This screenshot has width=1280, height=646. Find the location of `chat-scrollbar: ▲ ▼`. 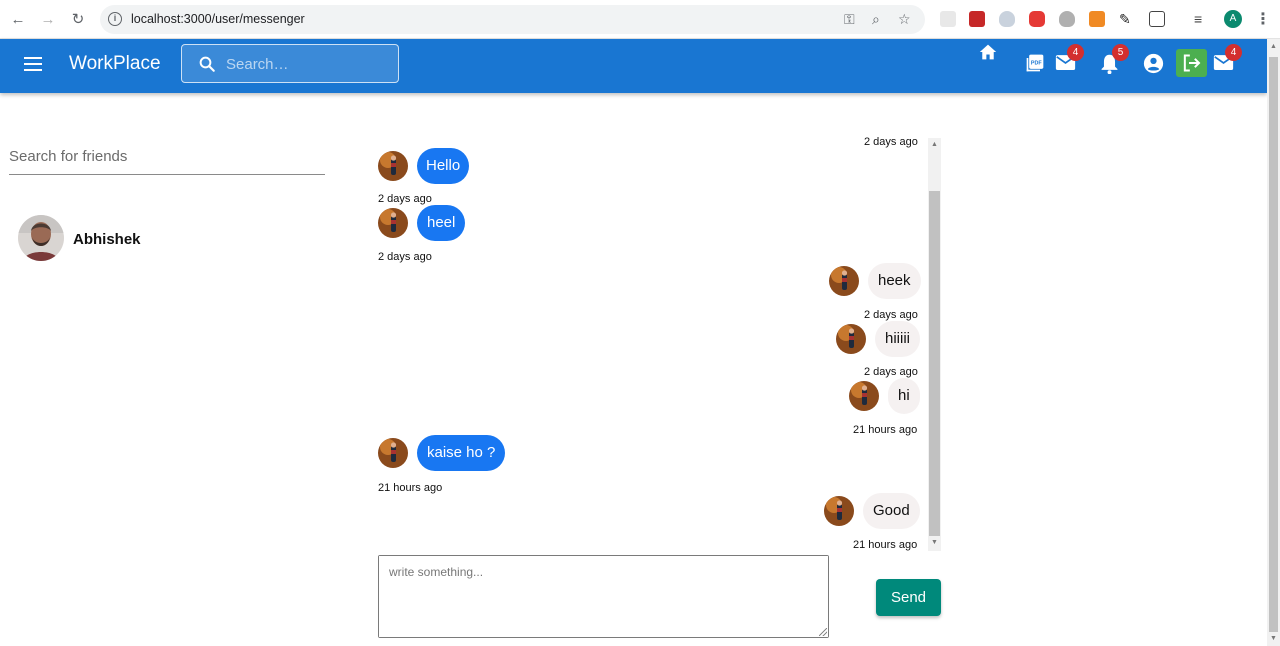

chat-scrollbar: ▲ ▼ is located at coordinates (934, 344).